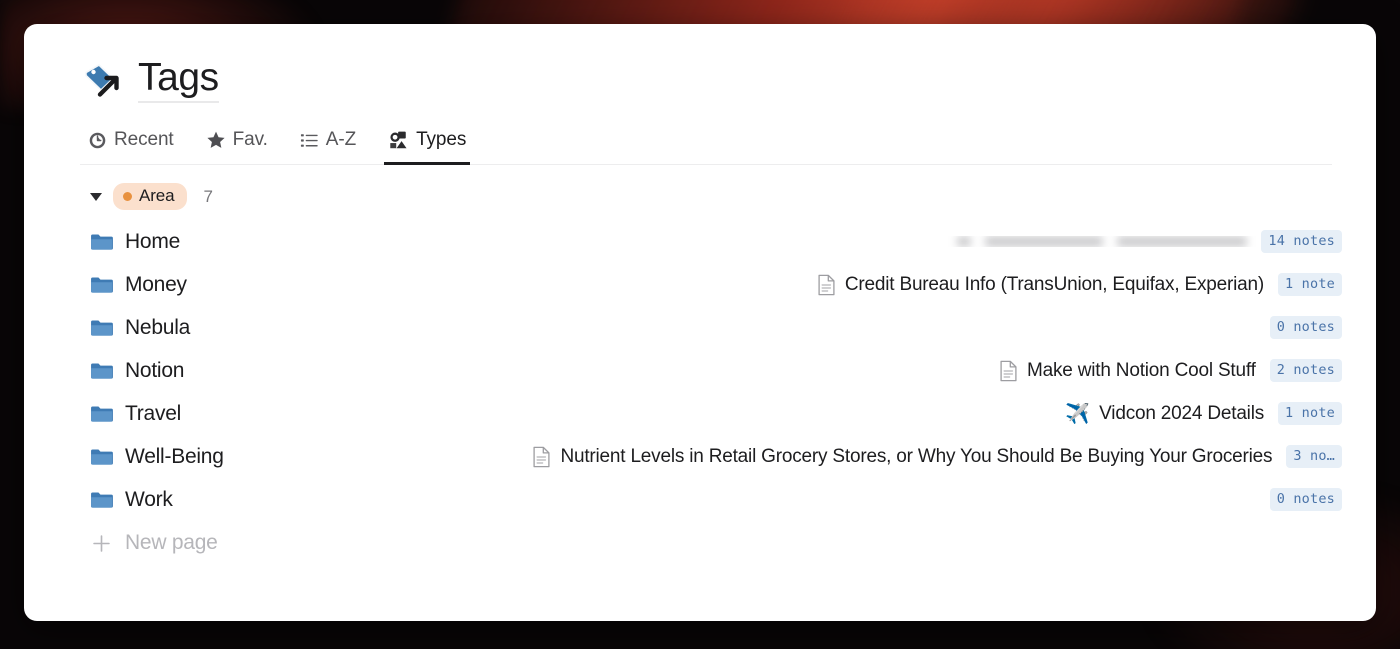 The image size is (1400, 649). What do you see at coordinates (717, 543) in the screenshot?
I see `new-page-button: New page` at bounding box center [717, 543].